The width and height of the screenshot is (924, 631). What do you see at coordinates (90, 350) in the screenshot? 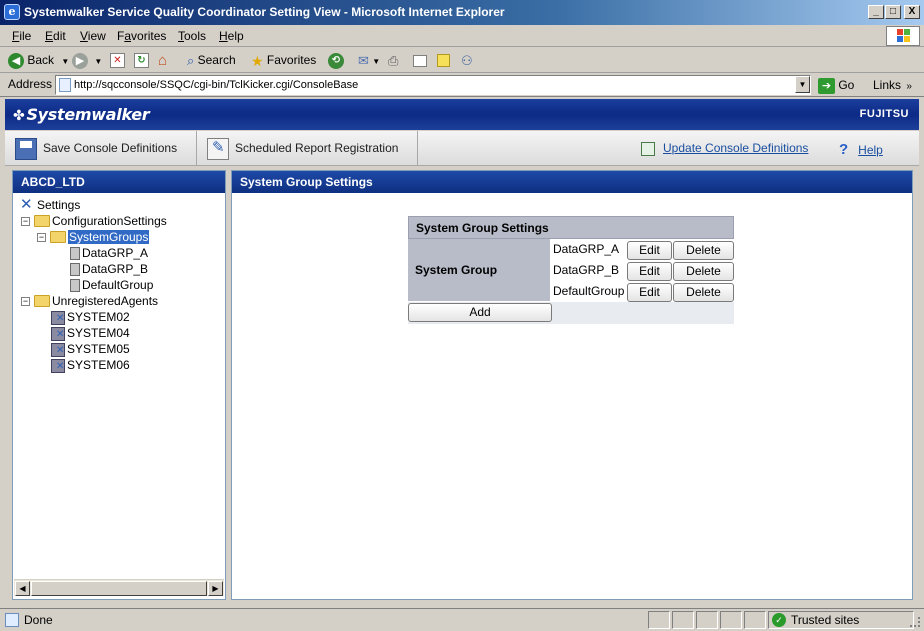
I see `tree-node-agent: SYSTEM05` at bounding box center [90, 350].